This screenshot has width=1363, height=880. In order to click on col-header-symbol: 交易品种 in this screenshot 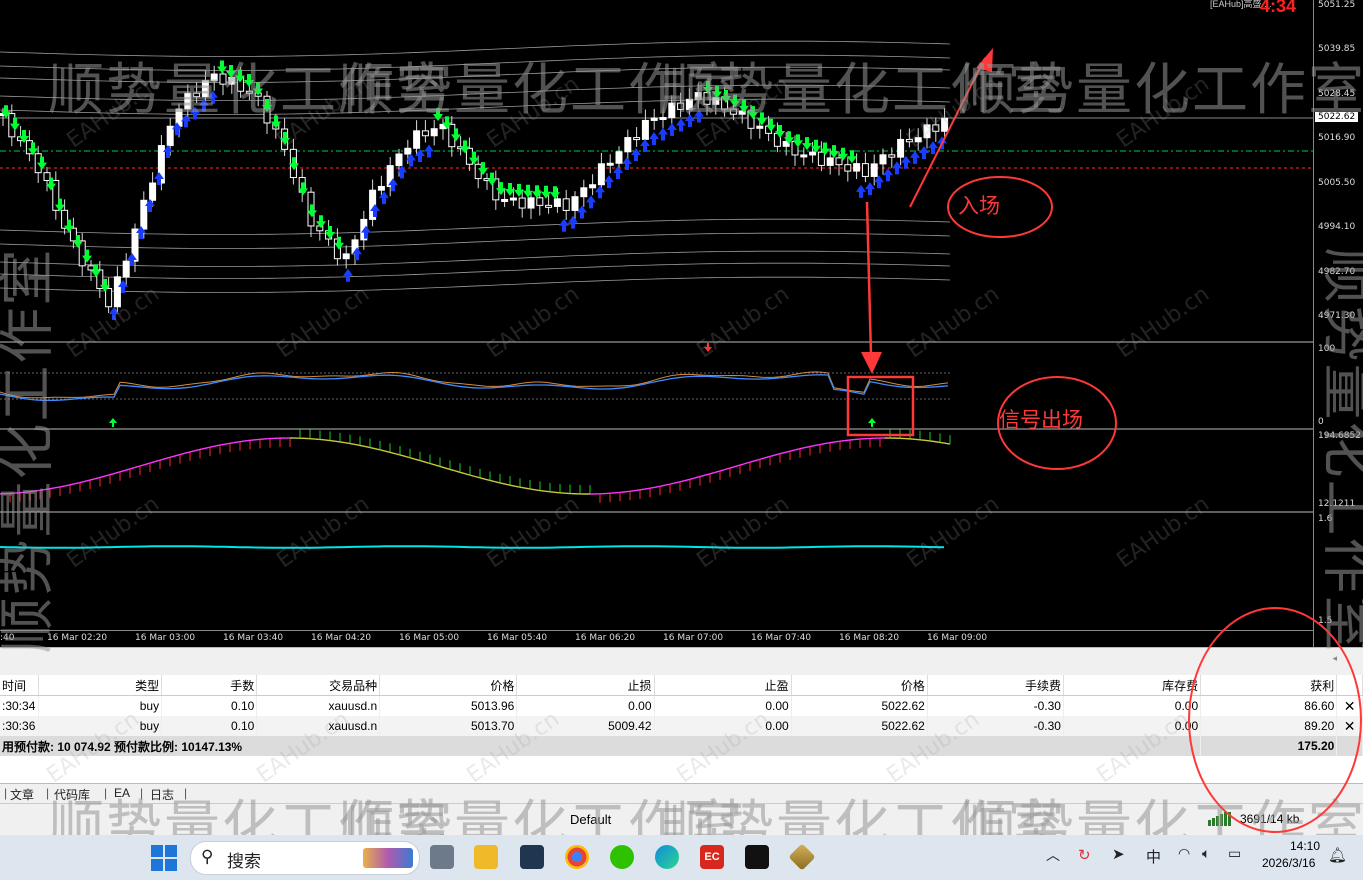, I will do `click(318, 685)`.